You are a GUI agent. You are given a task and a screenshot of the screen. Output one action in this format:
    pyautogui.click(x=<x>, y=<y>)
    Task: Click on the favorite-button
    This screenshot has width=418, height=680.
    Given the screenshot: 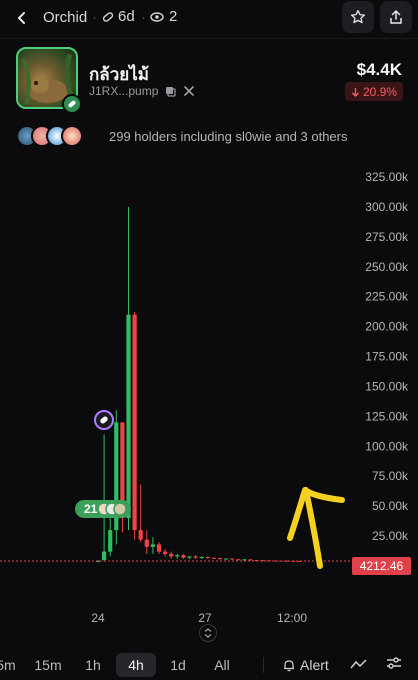 What is the action you would take?
    pyautogui.click(x=358, y=17)
    